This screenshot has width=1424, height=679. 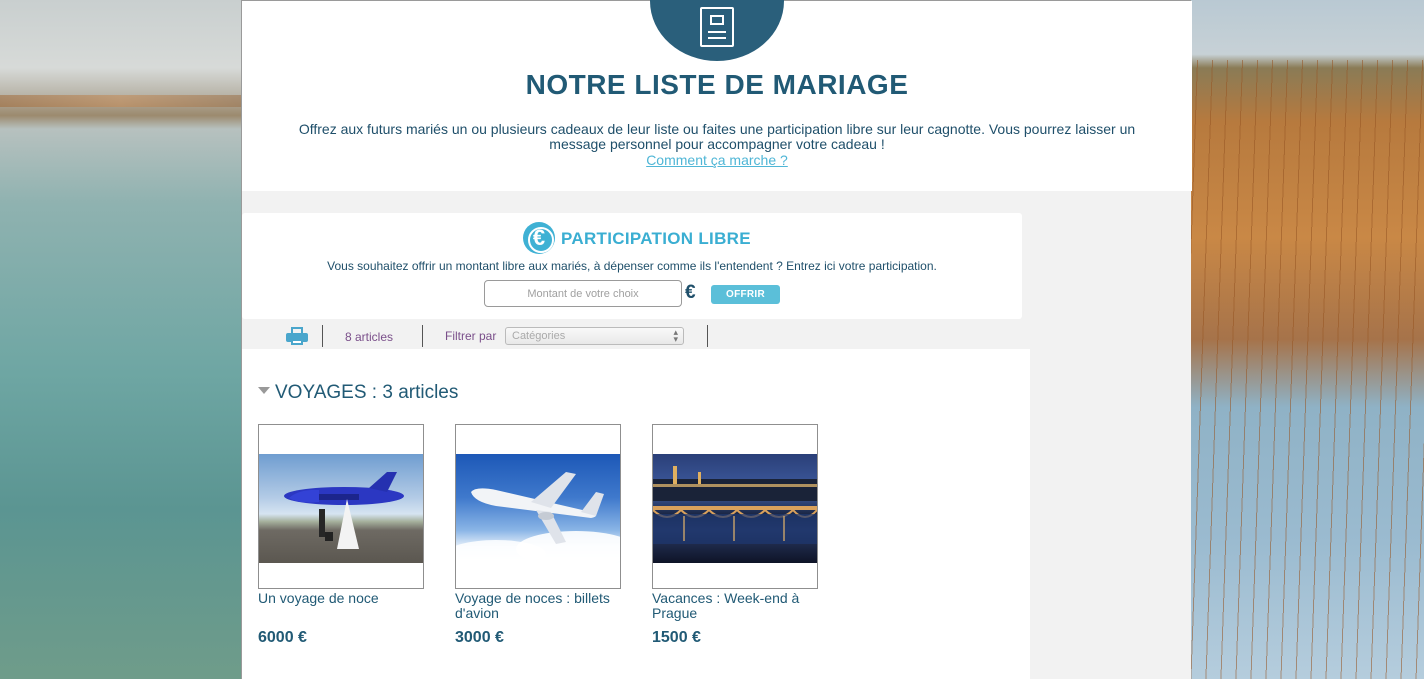 I want to click on product-card: Un voyage de noce 6000 €, so click(x=341, y=535).